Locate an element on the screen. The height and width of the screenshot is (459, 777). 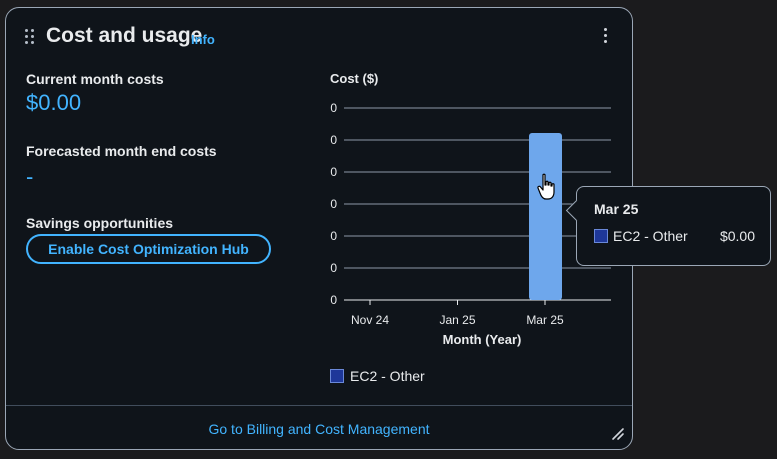
tooltip-date: Mar 25 is located at coordinates (616, 209).